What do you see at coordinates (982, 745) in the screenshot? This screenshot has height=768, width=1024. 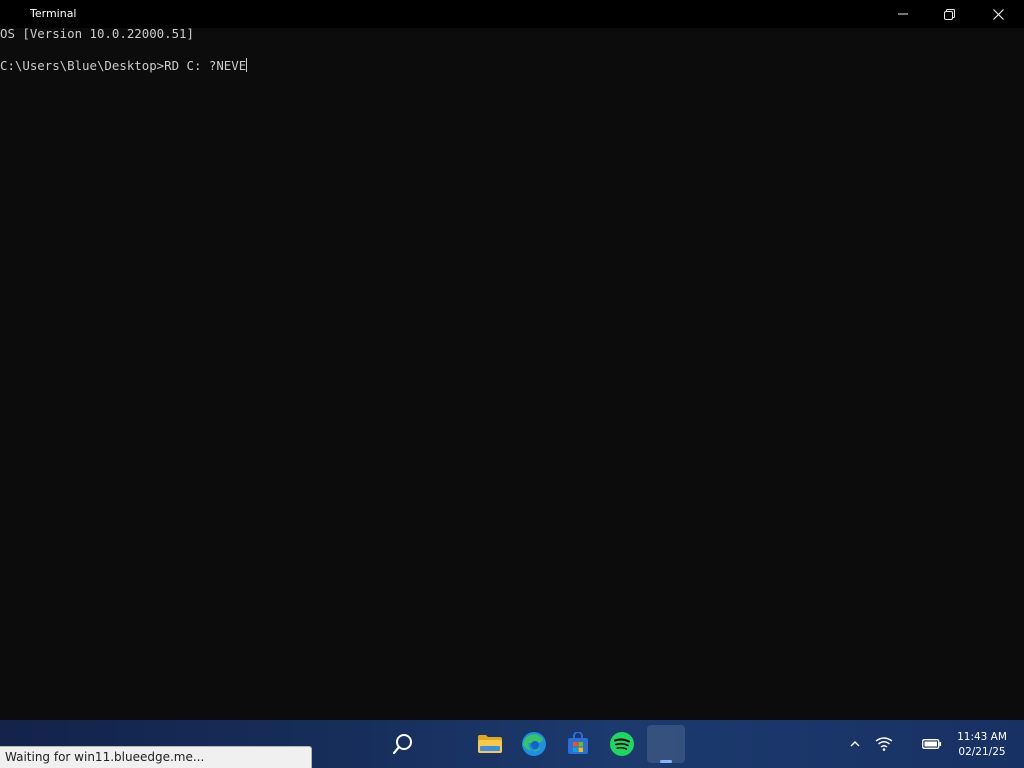 I see `taskbar-clock: 11:43 AM 02/21/25` at bounding box center [982, 745].